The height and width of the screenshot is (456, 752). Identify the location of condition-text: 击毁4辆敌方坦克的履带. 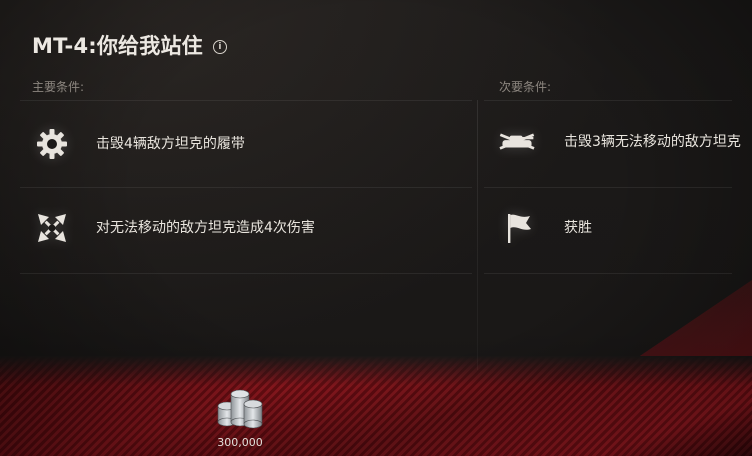
(170, 144).